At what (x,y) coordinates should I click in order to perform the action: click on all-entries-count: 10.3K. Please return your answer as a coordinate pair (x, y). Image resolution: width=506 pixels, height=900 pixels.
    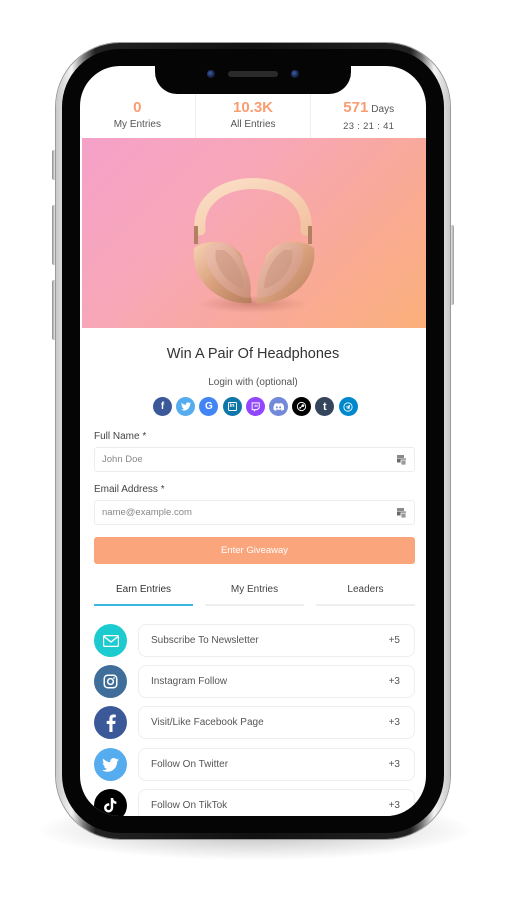
    Looking at the image, I should click on (253, 107).